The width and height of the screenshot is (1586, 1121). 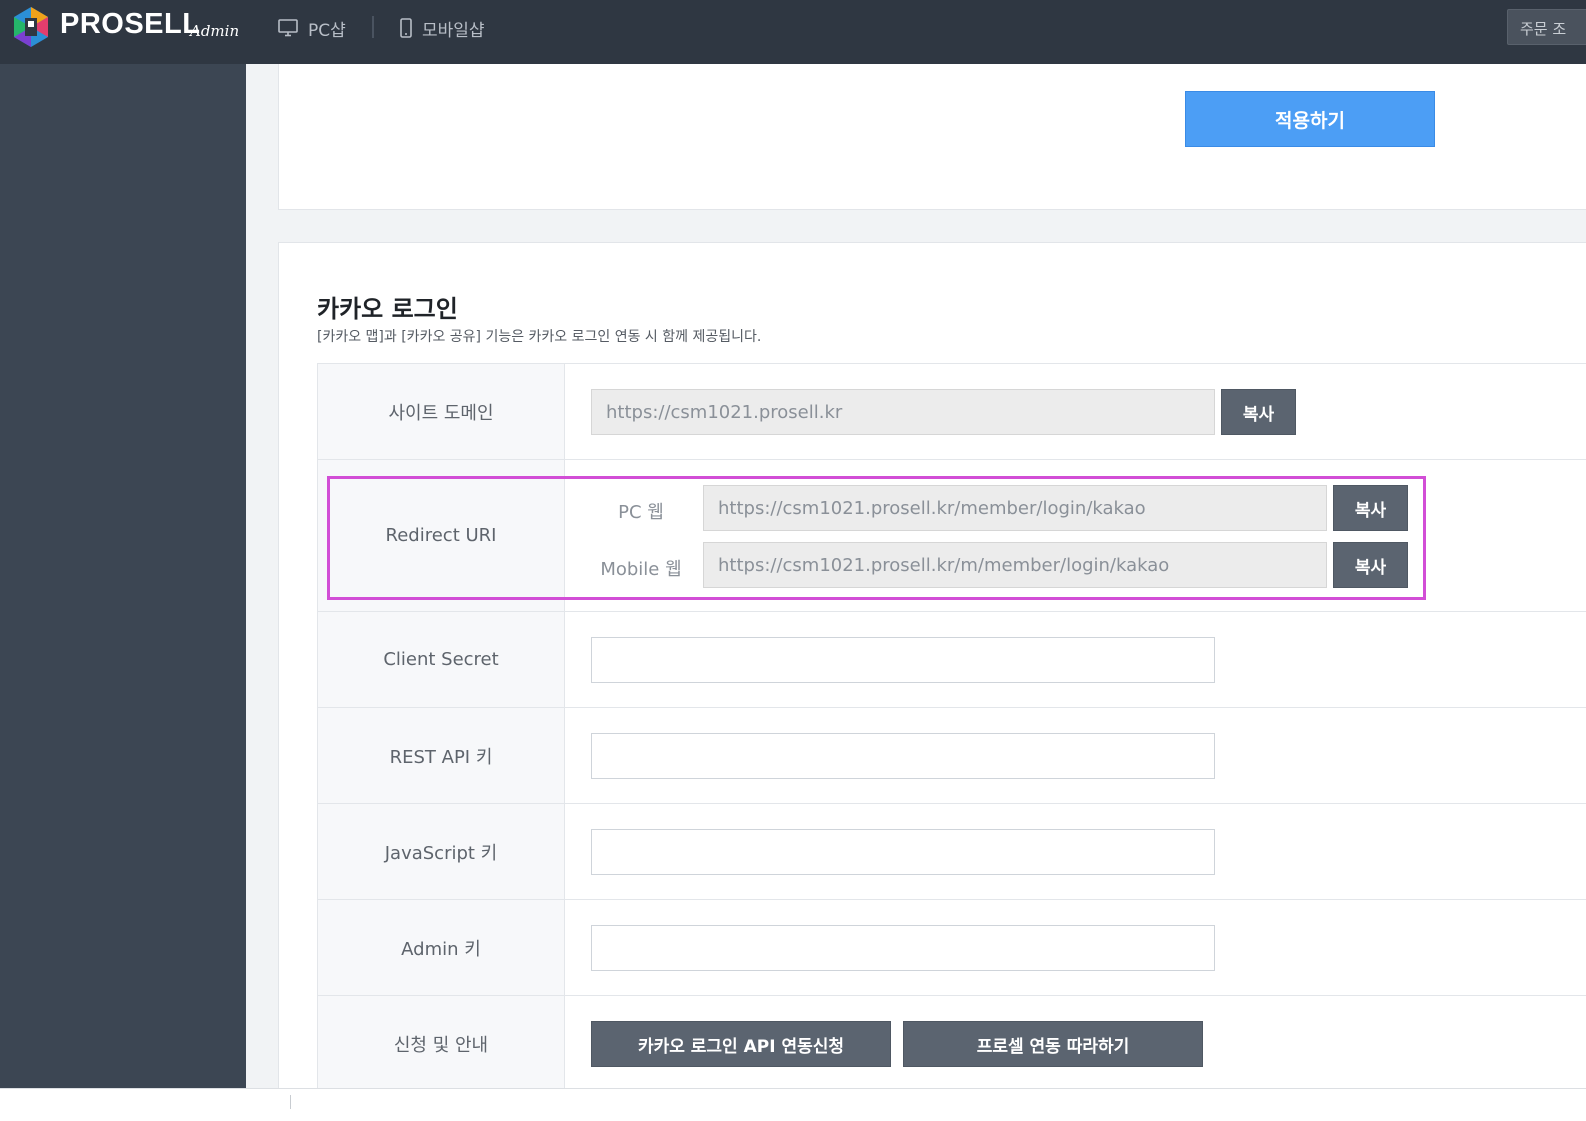 What do you see at coordinates (31, 27) in the screenshot?
I see `prosell-logo-icon` at bounding box center [31, 27].